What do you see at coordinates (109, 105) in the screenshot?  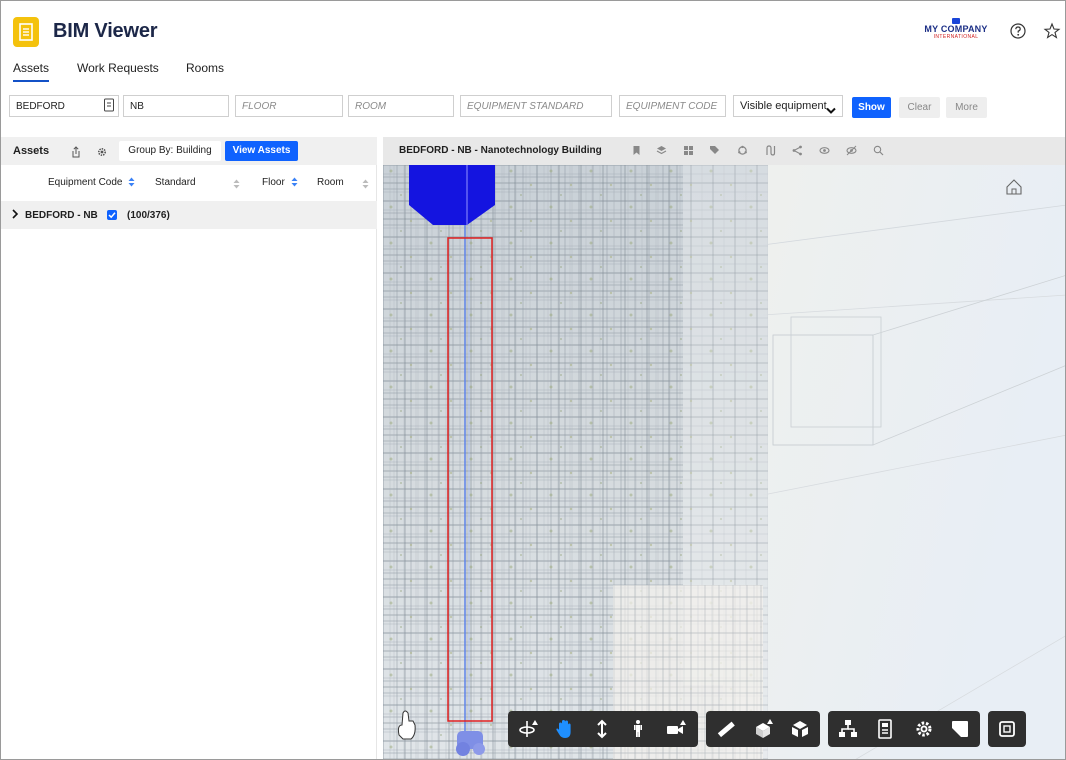 I see `site-picker-icon` at bounding box center [109, 105].